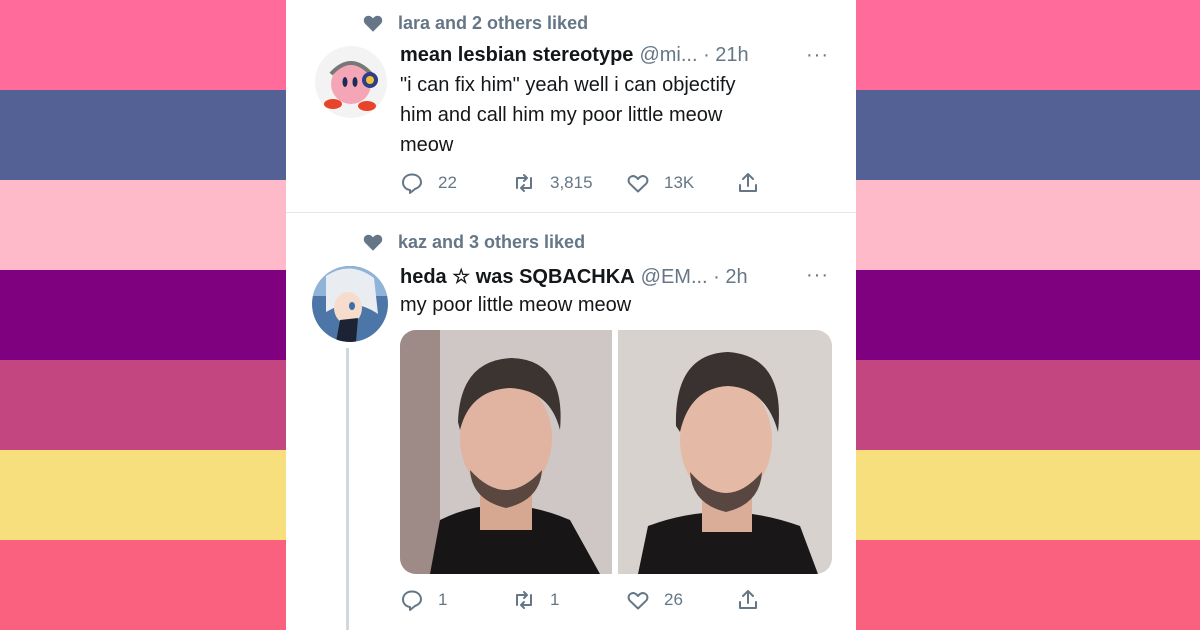 This screenshot has height=630, width=1200. I want to click on kirby-with-headphones-avatar, so click(351, 82).